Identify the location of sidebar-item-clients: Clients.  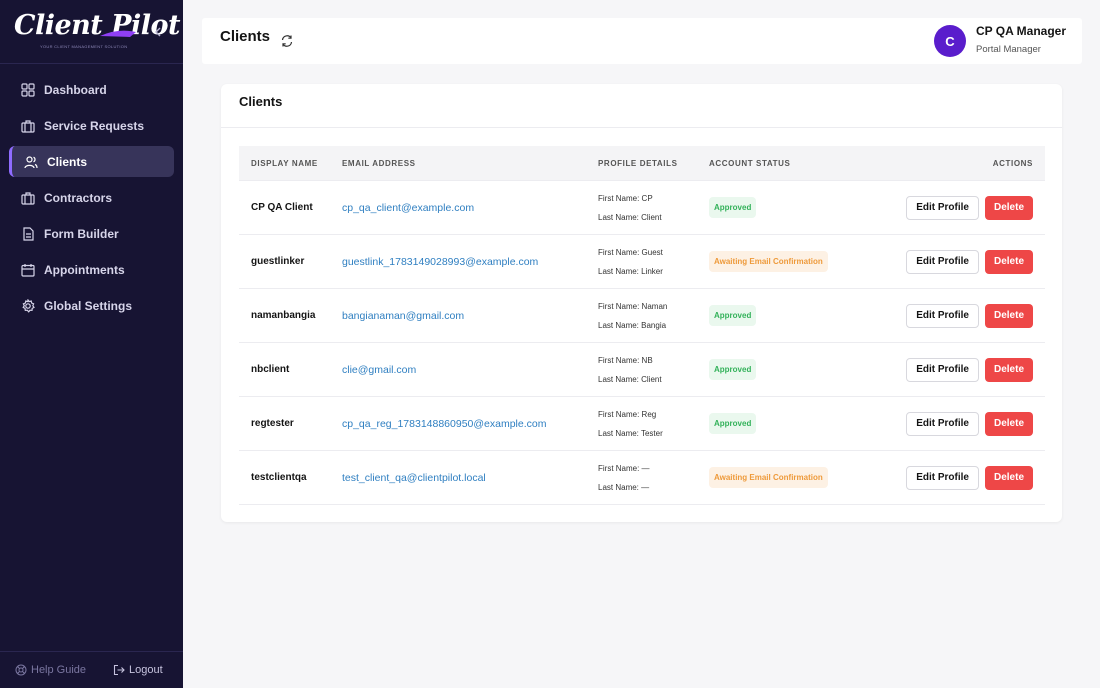
(91, 161).